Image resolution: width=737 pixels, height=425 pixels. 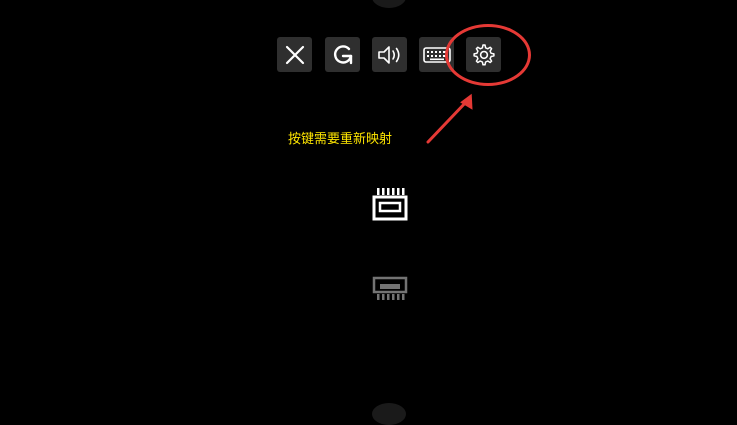 I want to click on close-icon, so click(x=294, y=54).